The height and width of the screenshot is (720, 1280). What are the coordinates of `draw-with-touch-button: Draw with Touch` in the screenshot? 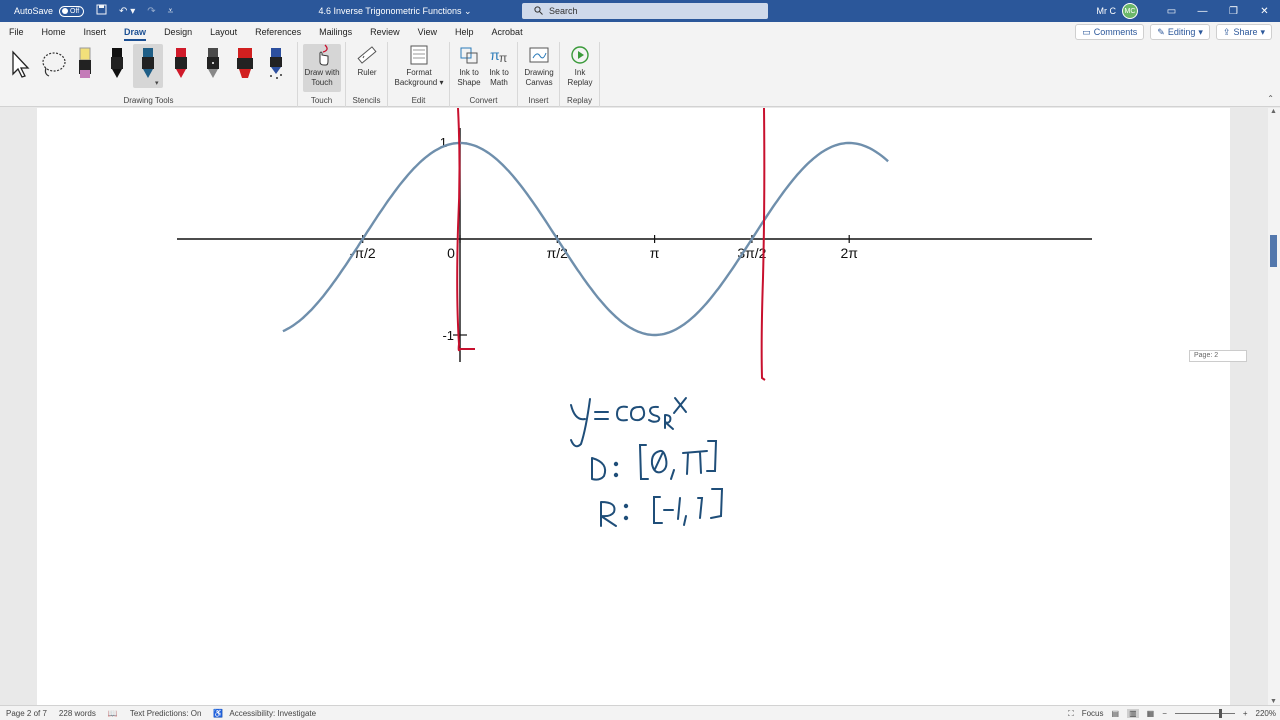 It's located at (322, 68).